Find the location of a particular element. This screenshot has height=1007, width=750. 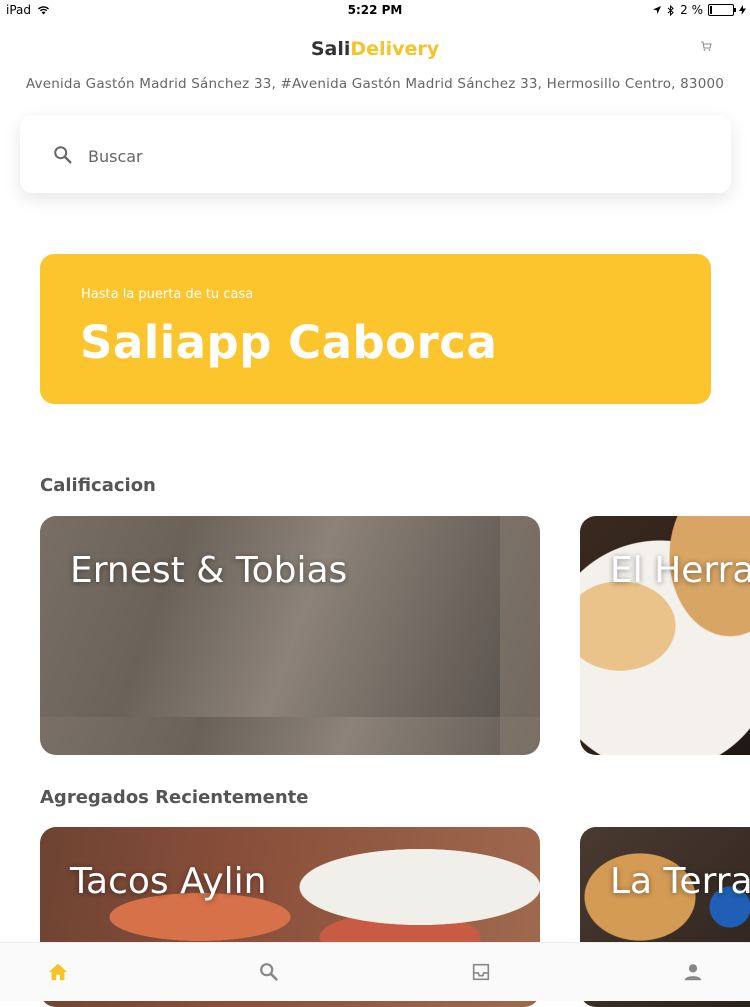

user-icon is located at coordinates (693, 972).